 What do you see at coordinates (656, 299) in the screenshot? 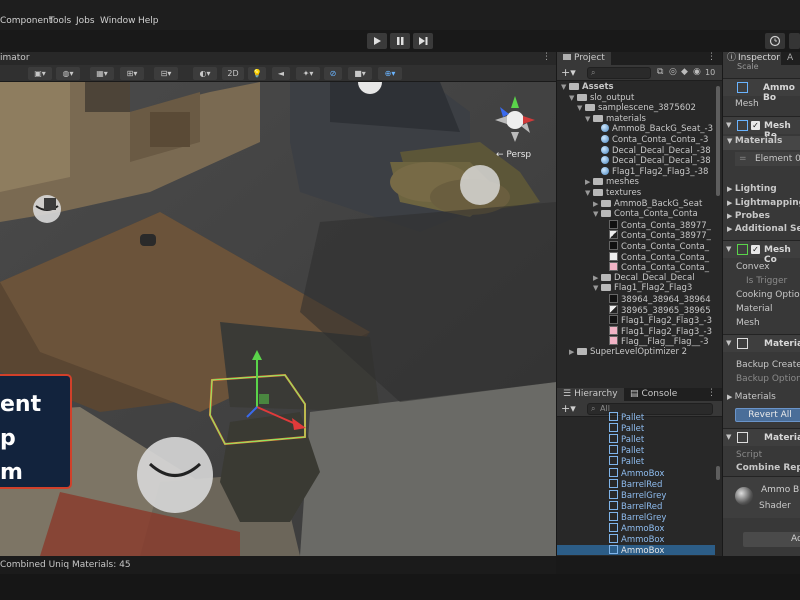
I see `project-tree-item: 38964_38964_38964` at bounding box center [656, 299].